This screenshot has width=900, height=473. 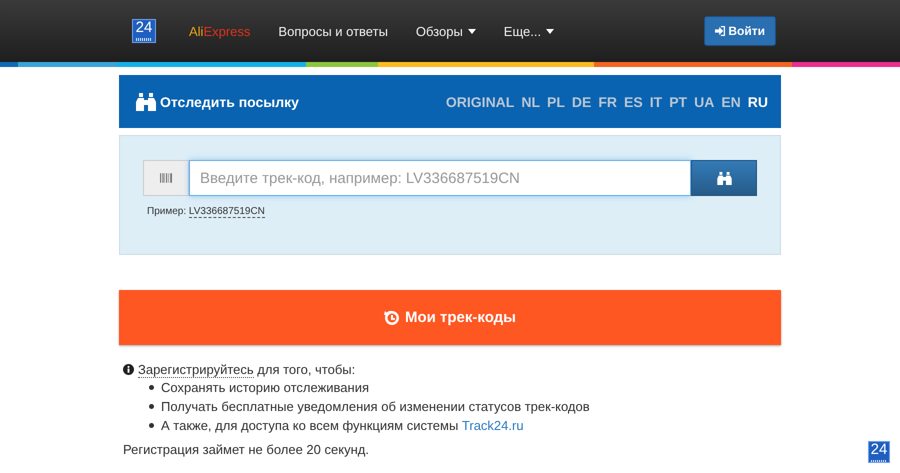 What do you see at coordinates (556, 102) in the screenshot?
I see `language-tab: PL` at bounding box center [556, 102].